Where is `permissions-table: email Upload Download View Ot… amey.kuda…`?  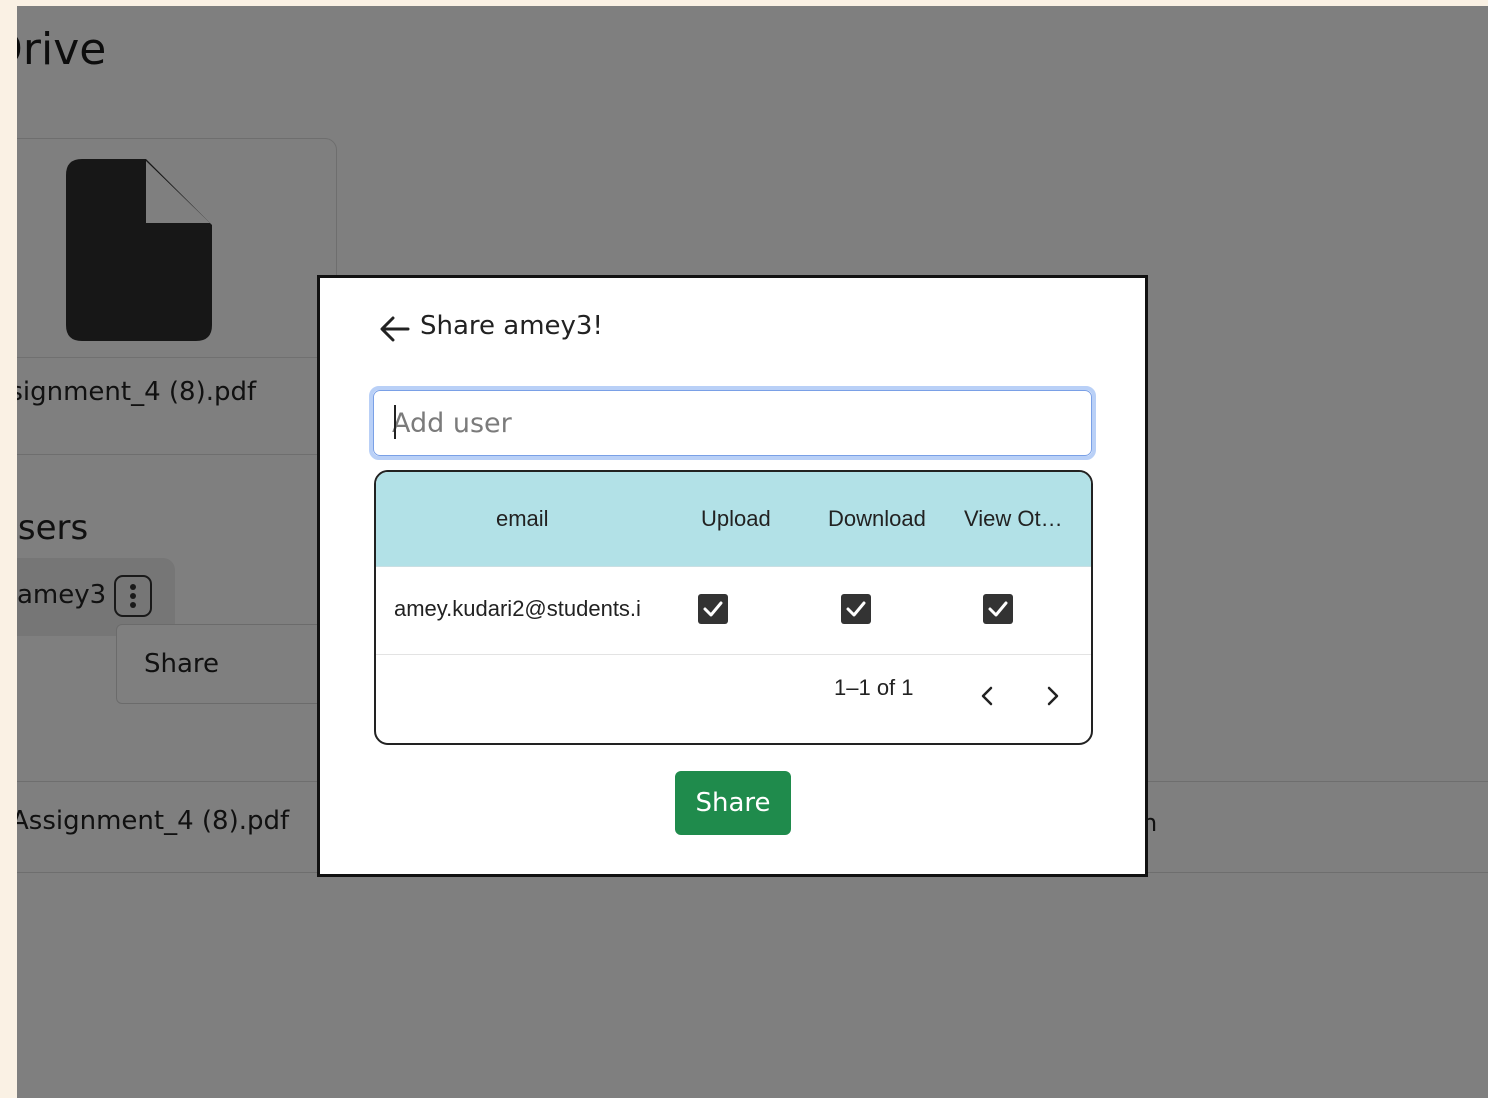 permissions-table: email Upload Download View Ot… amey.kuda… is located at coordinates (733, 607).